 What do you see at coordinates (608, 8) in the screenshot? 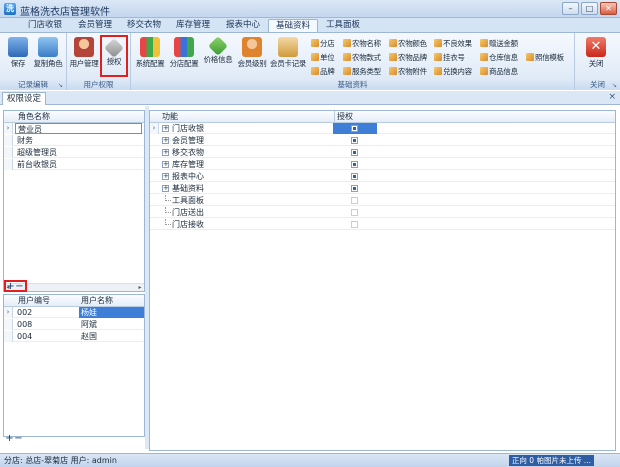
I see `close-window-button: ✕` at bounding box center [608, 8].